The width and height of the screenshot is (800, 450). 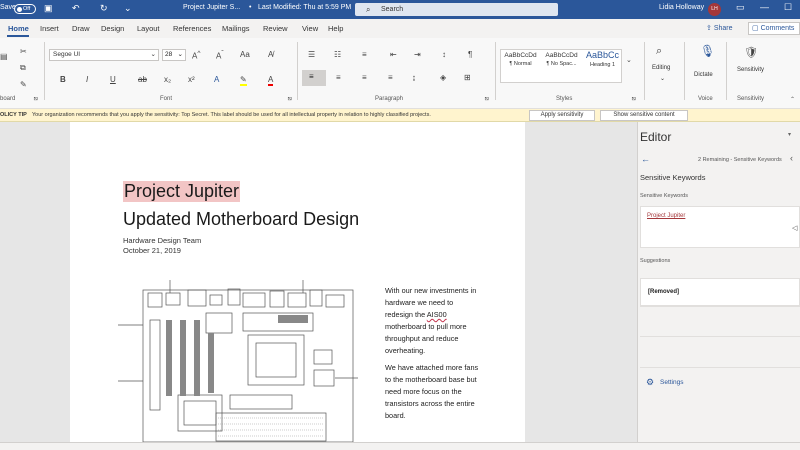 I want to click on editing-button: Editing, so click(x=661, y=68).